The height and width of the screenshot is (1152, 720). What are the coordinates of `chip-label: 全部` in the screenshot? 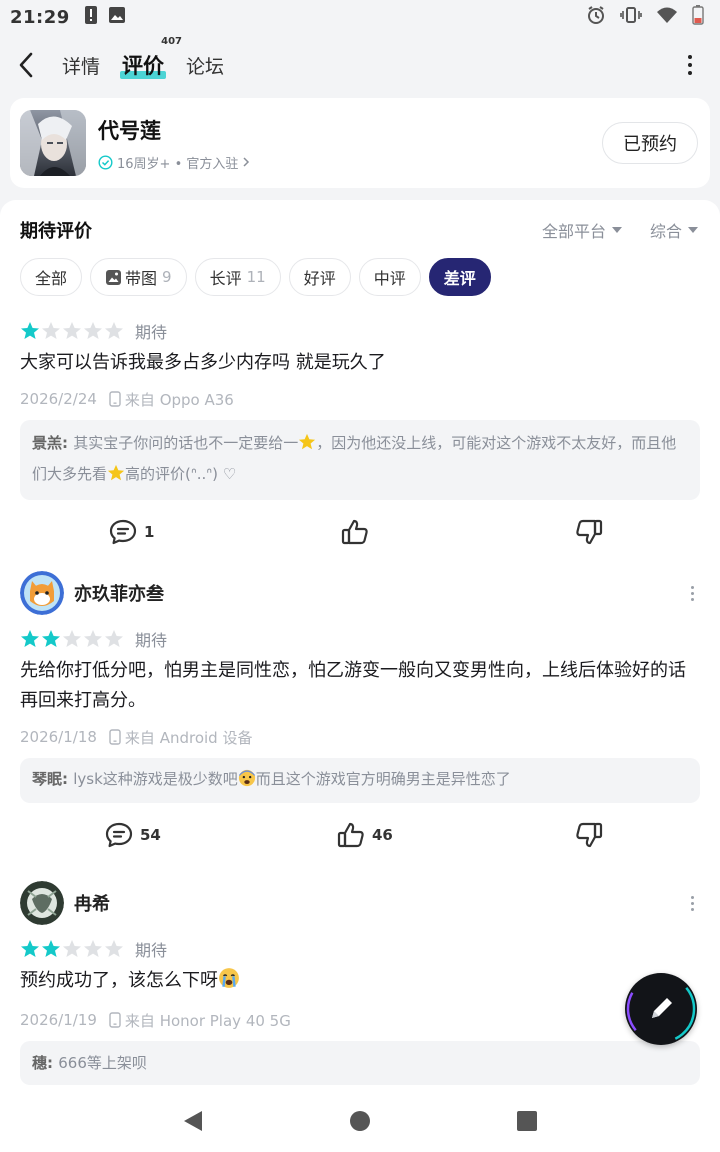 It's located at (51, 278).